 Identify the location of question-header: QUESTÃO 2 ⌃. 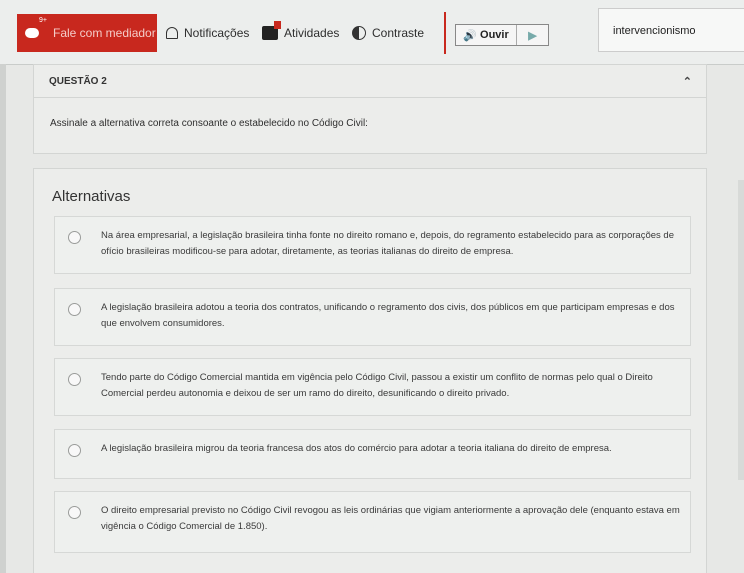
(370, 81).